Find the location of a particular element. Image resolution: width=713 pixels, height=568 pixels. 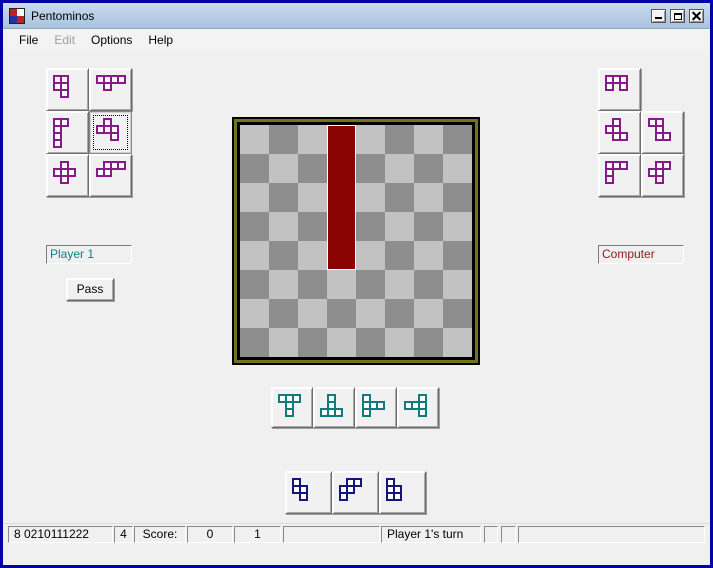

menu-bar: File Edit Options Help is located at coordinates (356, 39).